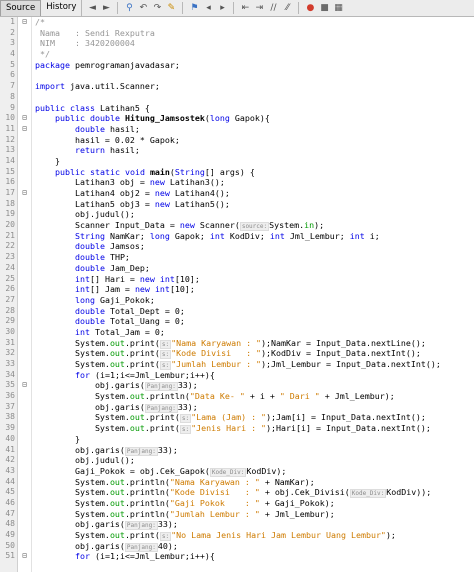  I want to click on code-line: NIM : 3420200004, so click(254, 43).